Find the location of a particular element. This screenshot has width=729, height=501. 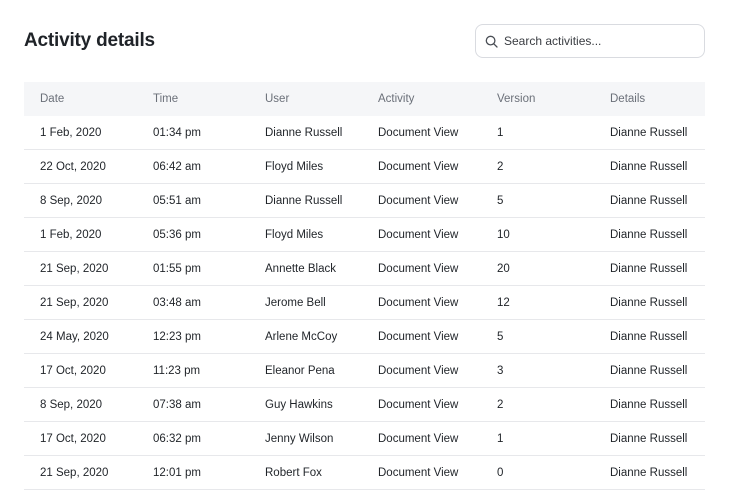

cell-date: 24 May, 2020 is located at coordinates (74, 336).